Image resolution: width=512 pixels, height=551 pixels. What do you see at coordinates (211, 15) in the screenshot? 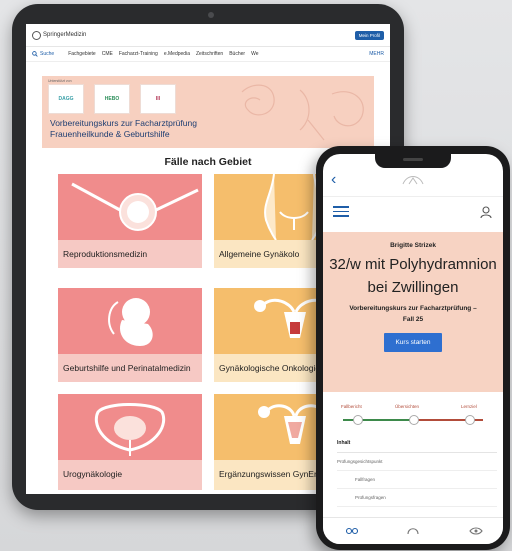
I see `tablet-camera` at bounding box center [211, 15].